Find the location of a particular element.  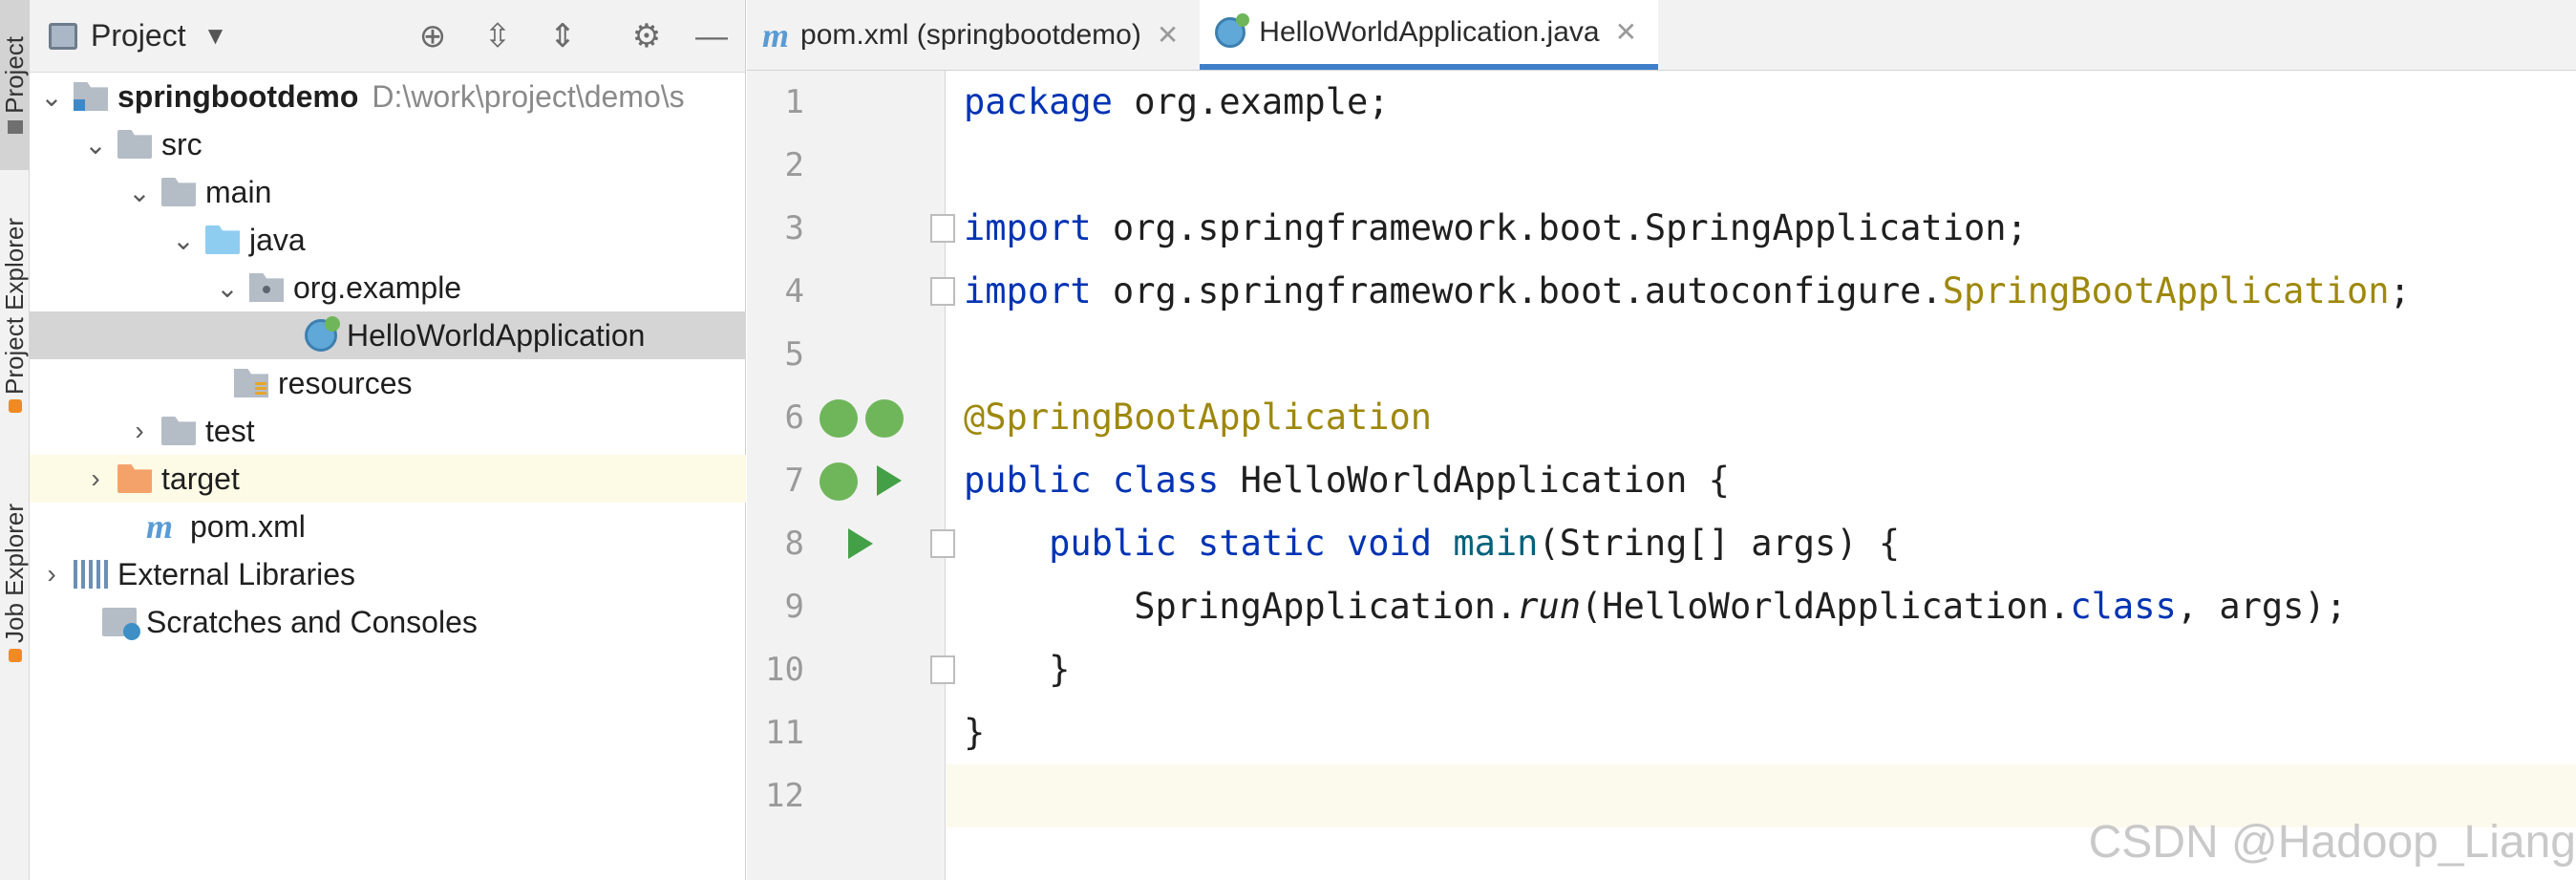

chevron-down-icon: ▼ is located at coordinates (215, 36).